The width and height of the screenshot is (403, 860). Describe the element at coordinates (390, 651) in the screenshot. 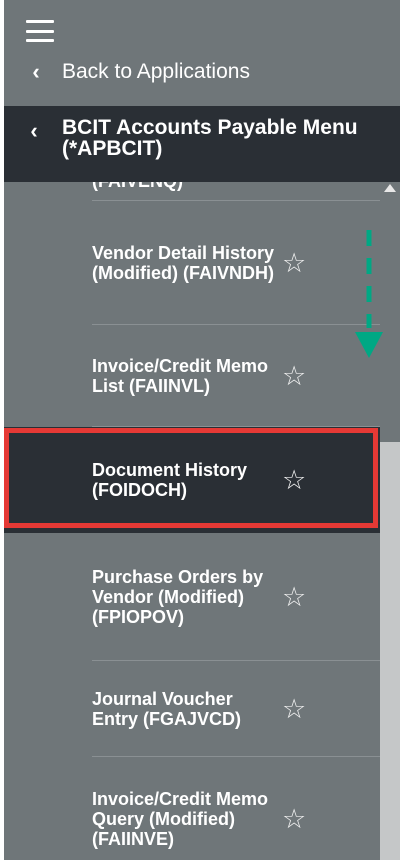

I see `scrollbar-thumb` at that location.